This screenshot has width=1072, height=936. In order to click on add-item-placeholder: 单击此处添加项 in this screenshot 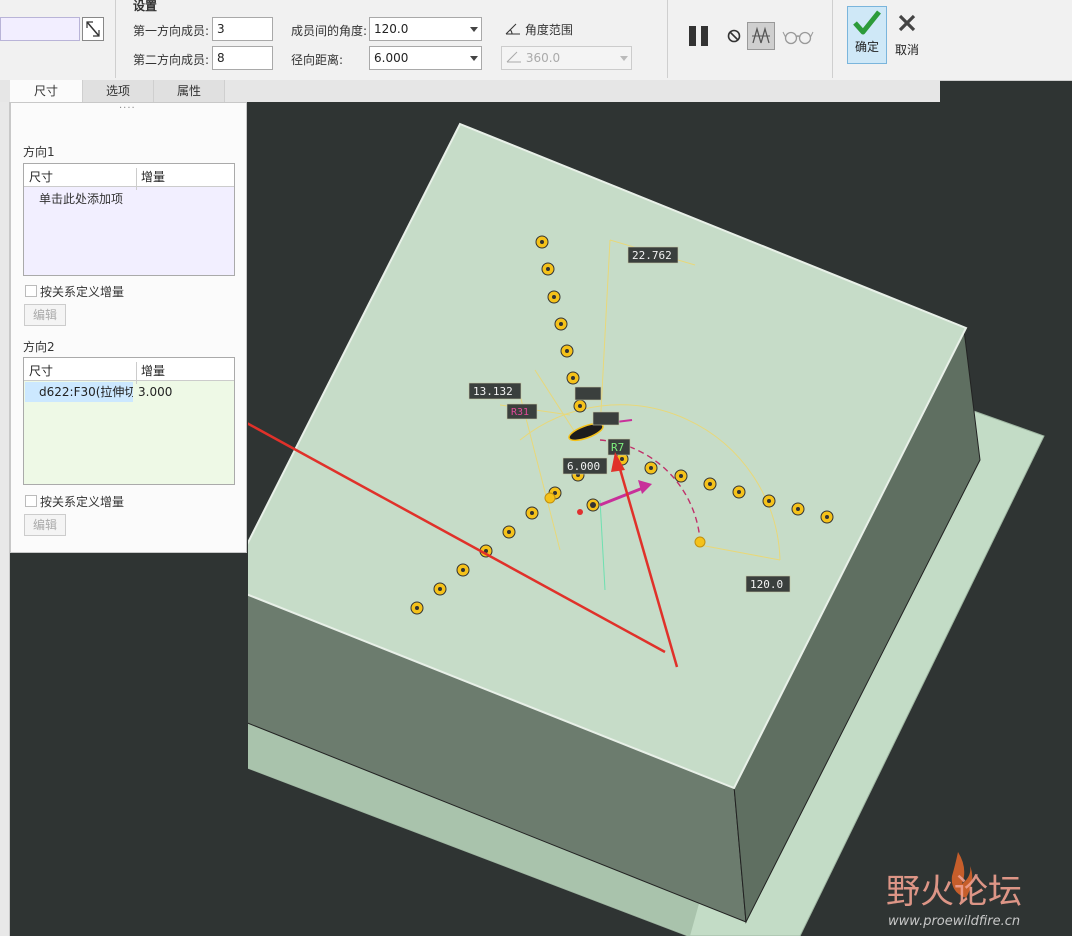, I will do `click(81, 198)`.